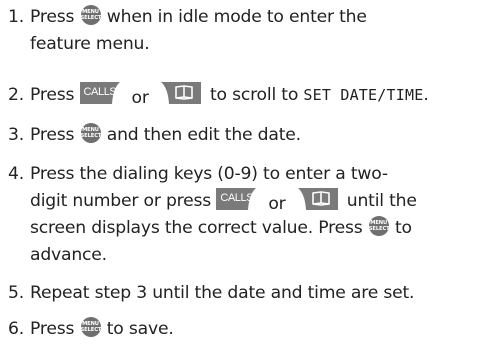 Image resolution: width=492 pixels, height=350 pixels. What do you see at coordinates (16, 17) in the screenshot?
I see `step-number: 1.` at bounding box center [16, 17].